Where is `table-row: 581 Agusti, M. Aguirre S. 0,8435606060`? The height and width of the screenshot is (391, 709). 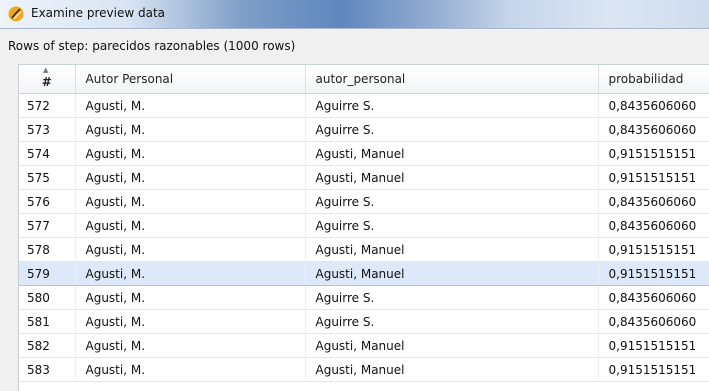
table-row: 581 Agusti, M. Aguirre S. 0,8435606060 is located at coordinates (364, 321).